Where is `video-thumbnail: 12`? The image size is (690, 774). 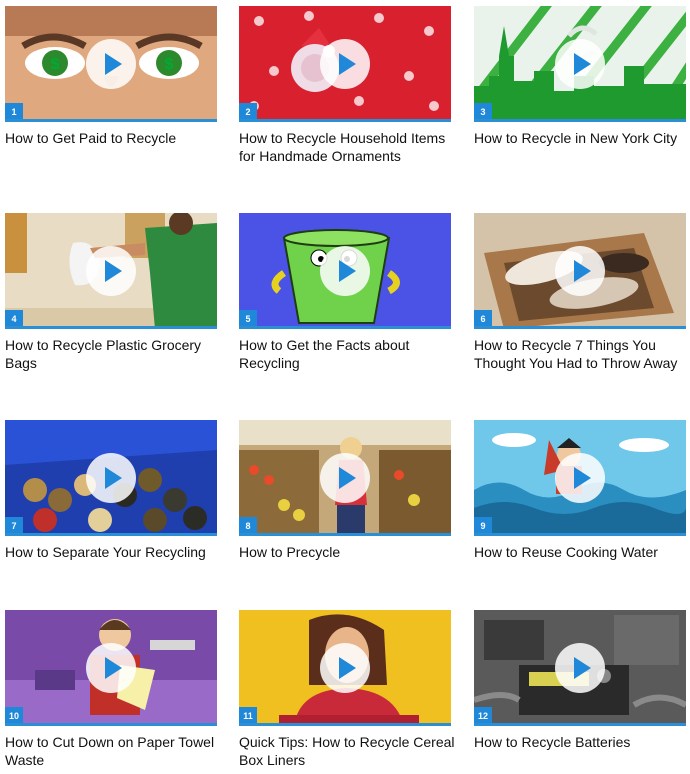
video-thumbnail: 12 is located at coordinates (580, 668).